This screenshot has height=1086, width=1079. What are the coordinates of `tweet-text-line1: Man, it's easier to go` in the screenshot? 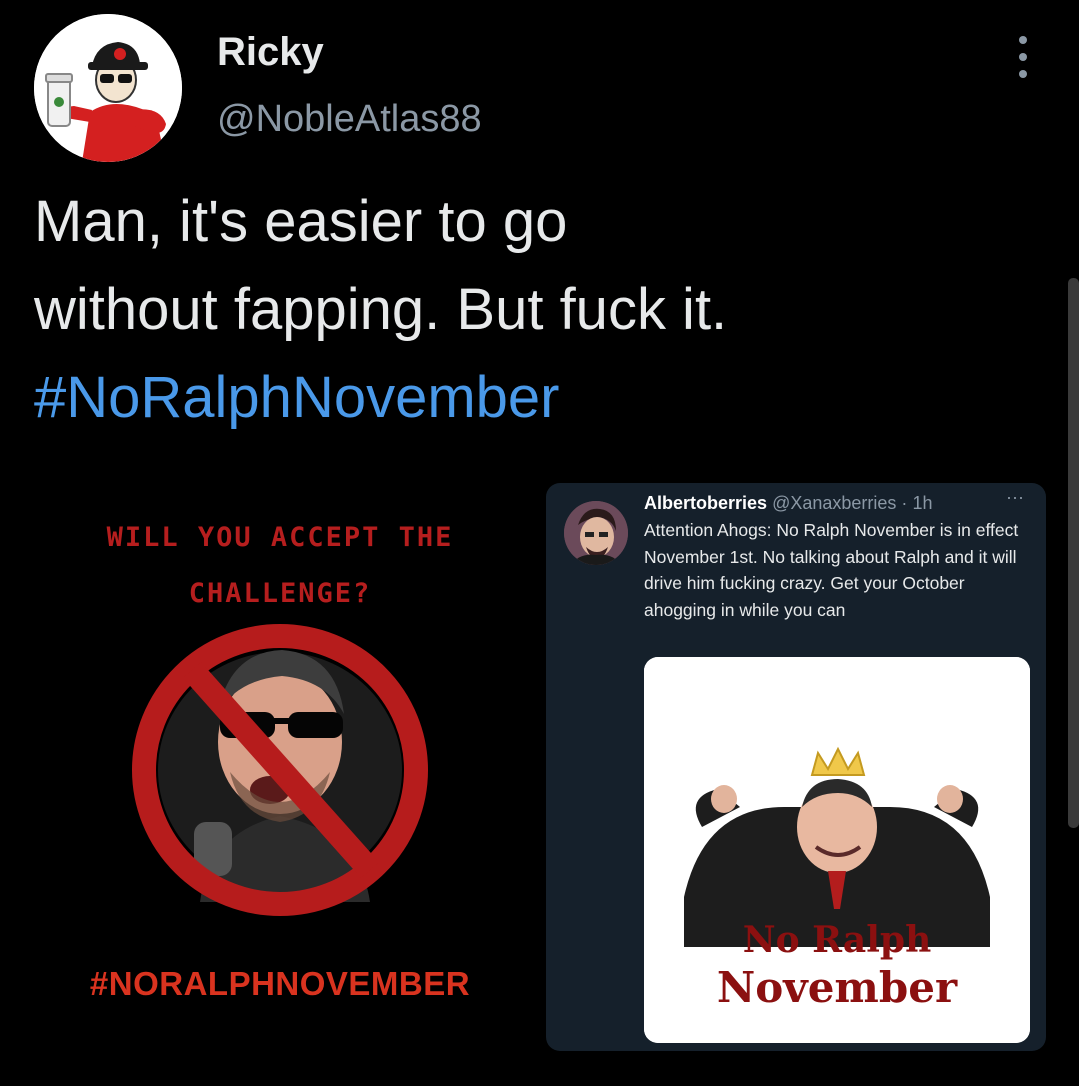 It's located at (301, 221).